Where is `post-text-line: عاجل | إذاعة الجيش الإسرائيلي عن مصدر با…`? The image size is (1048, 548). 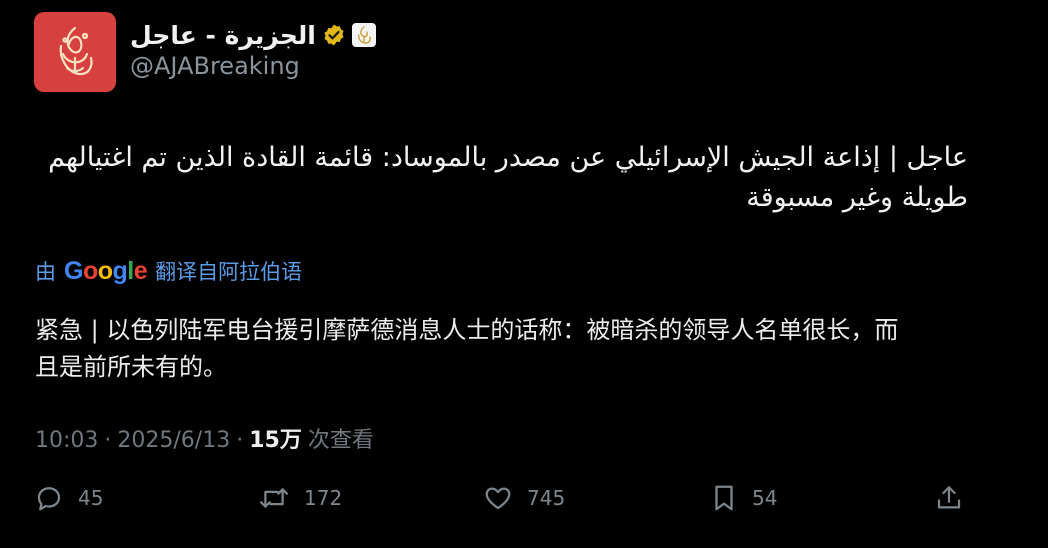
post-text-line: عاجل | إذاعة الجيش الإسرائيلي عن مصدر با… is located at coordinates (508, 157).